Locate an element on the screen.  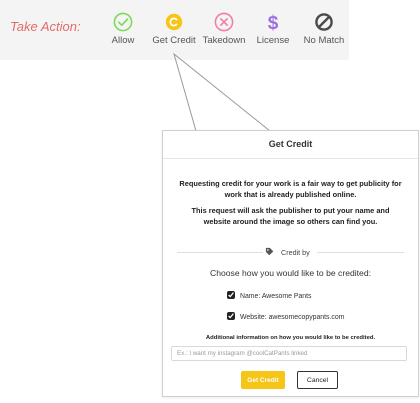
credit-by-heading: Credit by is located at coordinates (305, 252).